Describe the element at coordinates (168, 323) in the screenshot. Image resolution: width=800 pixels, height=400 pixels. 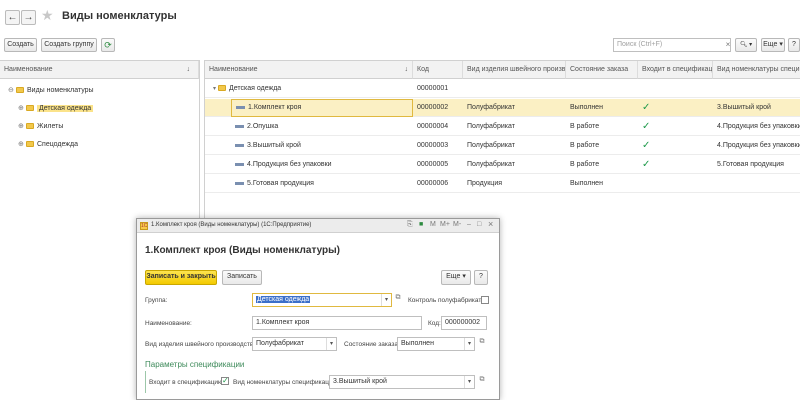
I see `name-label: Наименование:` at that location.